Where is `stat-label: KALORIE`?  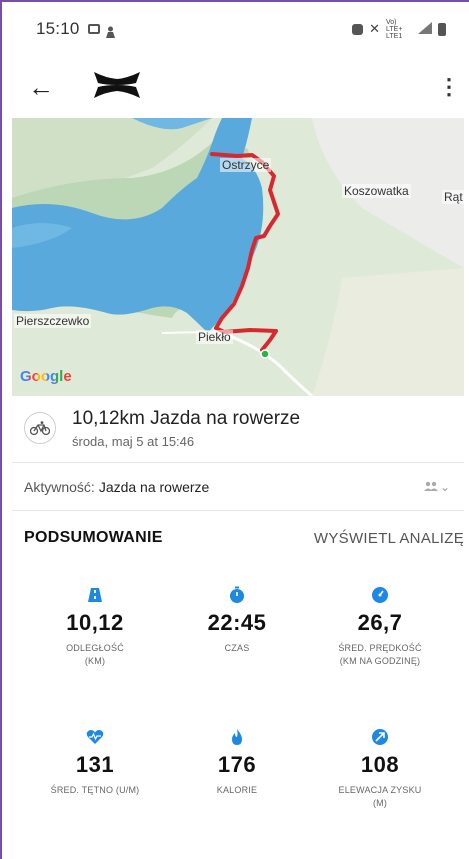 stat-label: KALORIE is located at coordinates (237, 790).